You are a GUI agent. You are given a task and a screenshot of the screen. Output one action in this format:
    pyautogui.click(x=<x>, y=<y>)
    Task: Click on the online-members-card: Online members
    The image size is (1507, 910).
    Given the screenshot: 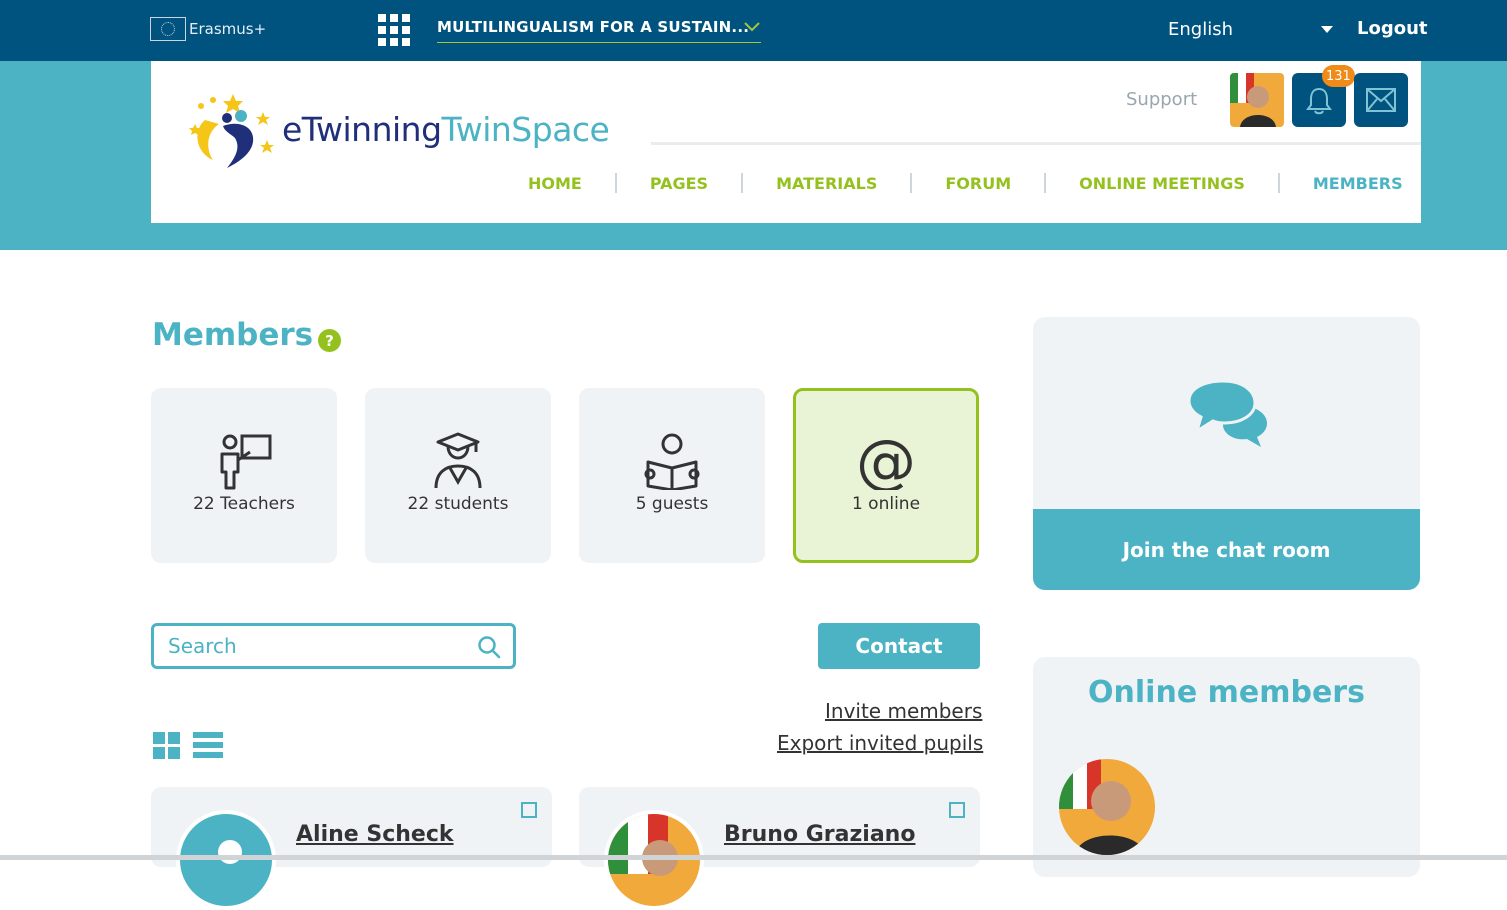 What is the action you would take?
    pyautogui.click(x=1226, y=767)
    